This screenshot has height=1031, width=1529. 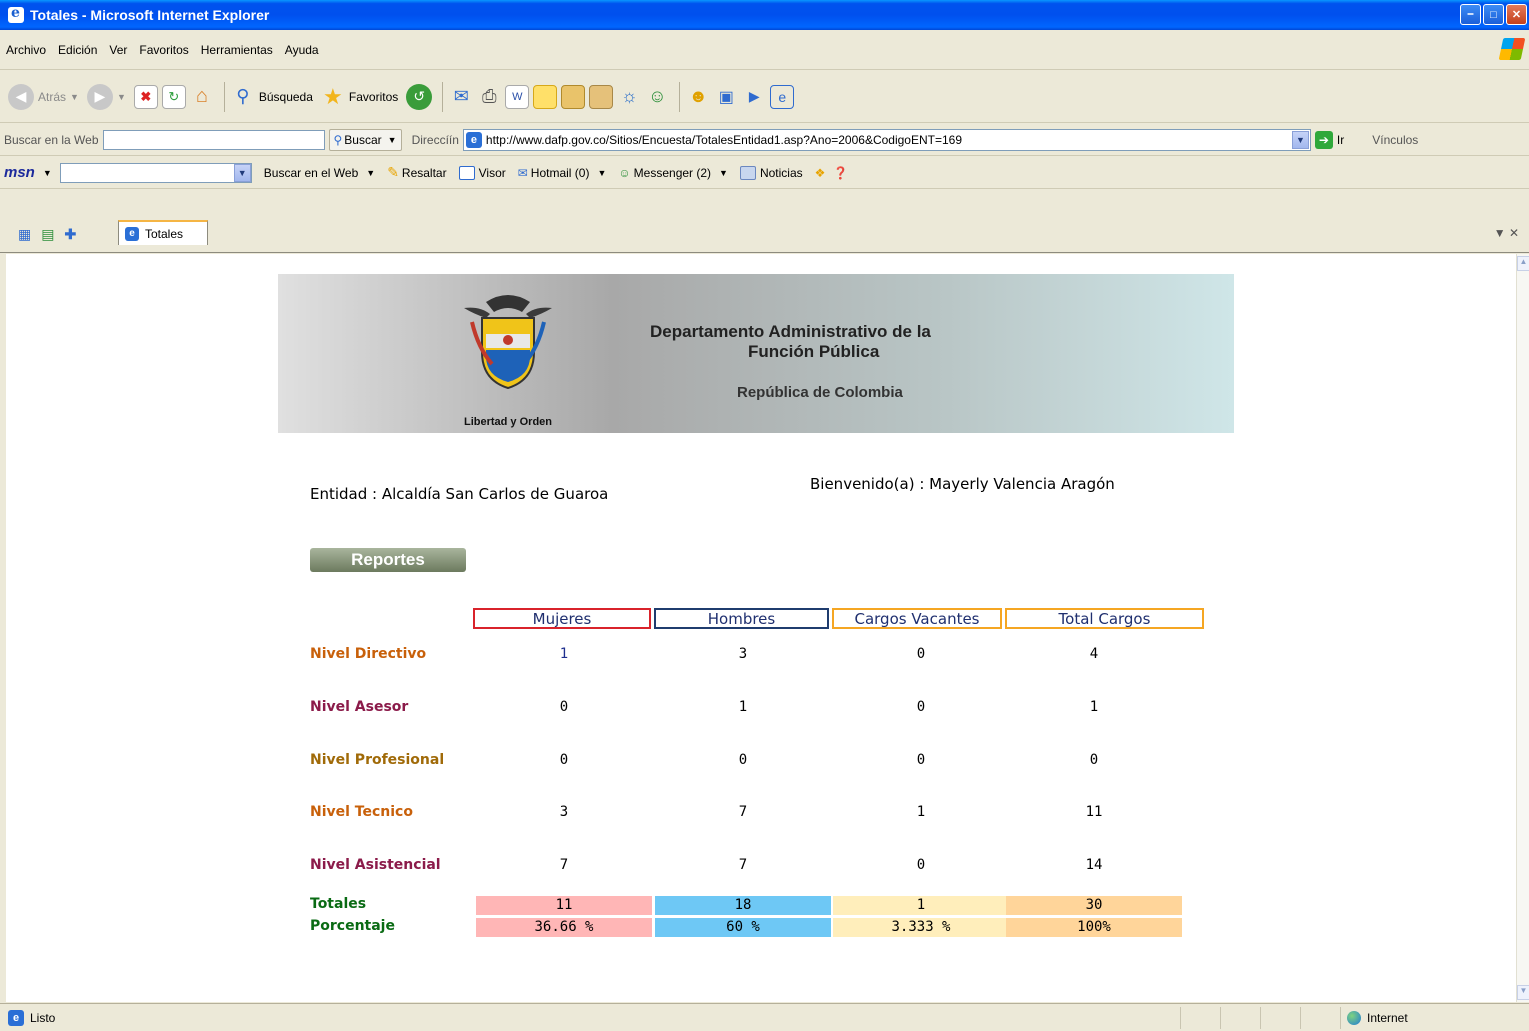 What do you see at coordinates (70, 234) in the screenshot?
I see `new-tab-icon: ✚` at bounding box center [70, 234].